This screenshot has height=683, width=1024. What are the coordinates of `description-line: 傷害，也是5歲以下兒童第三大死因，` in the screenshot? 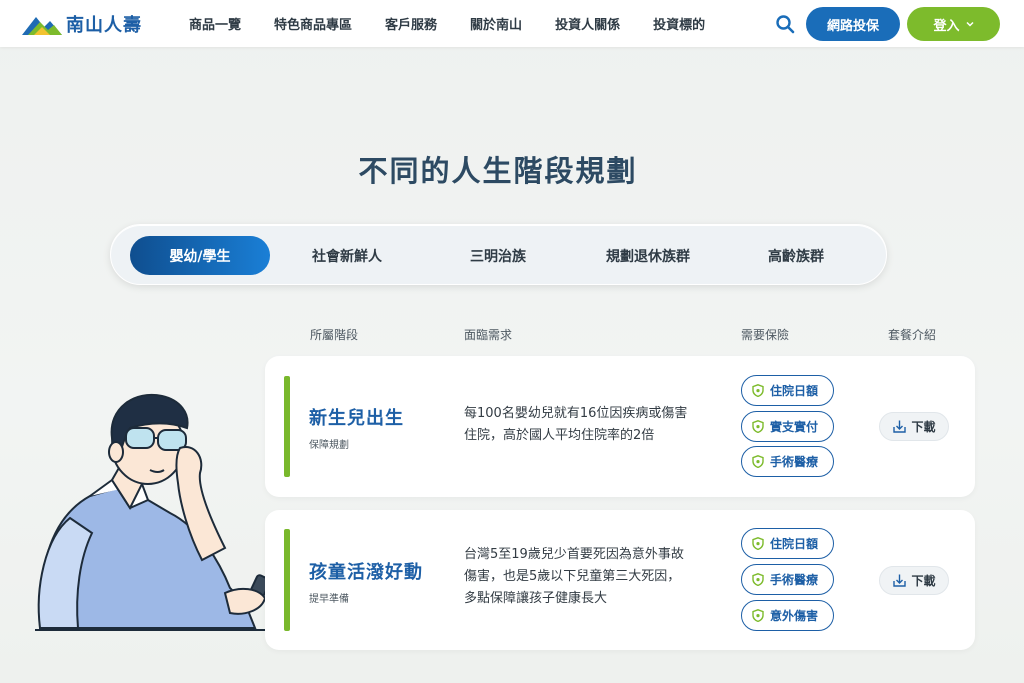 It's located at (572, 576).